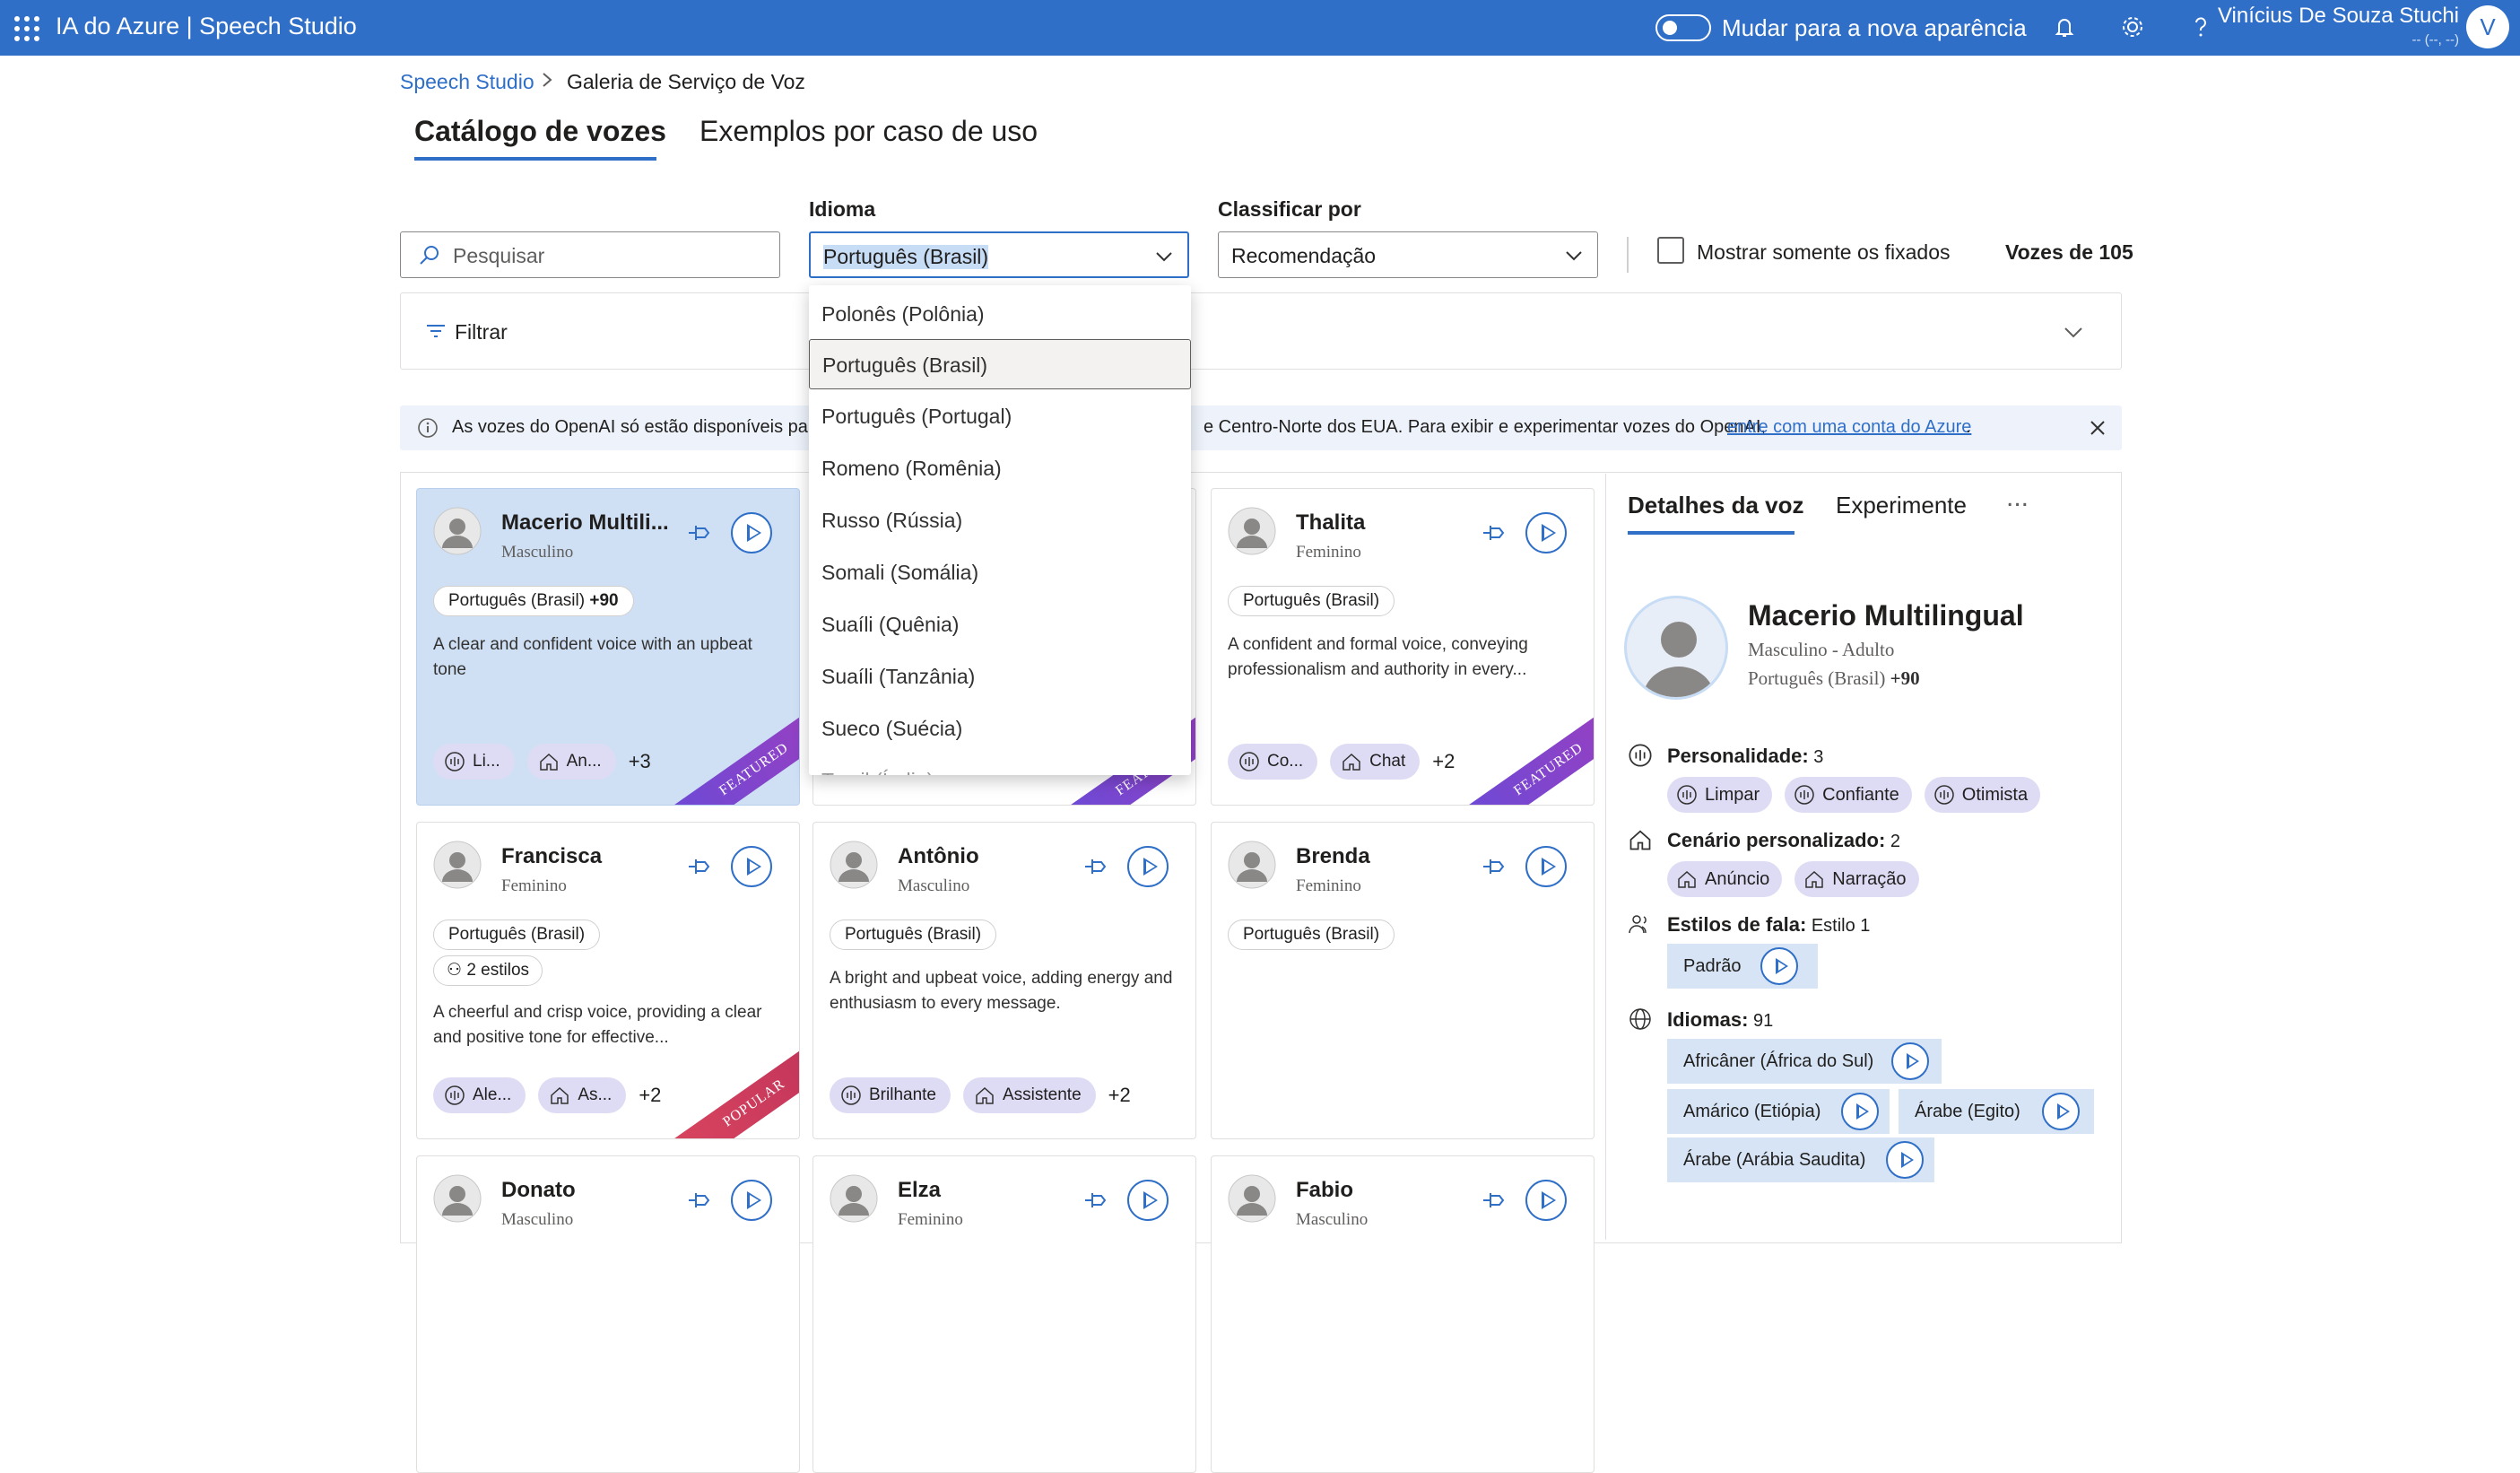  Describe the element at coordinates (429, 256) in the screenshot. I see `search-icon` at that location.